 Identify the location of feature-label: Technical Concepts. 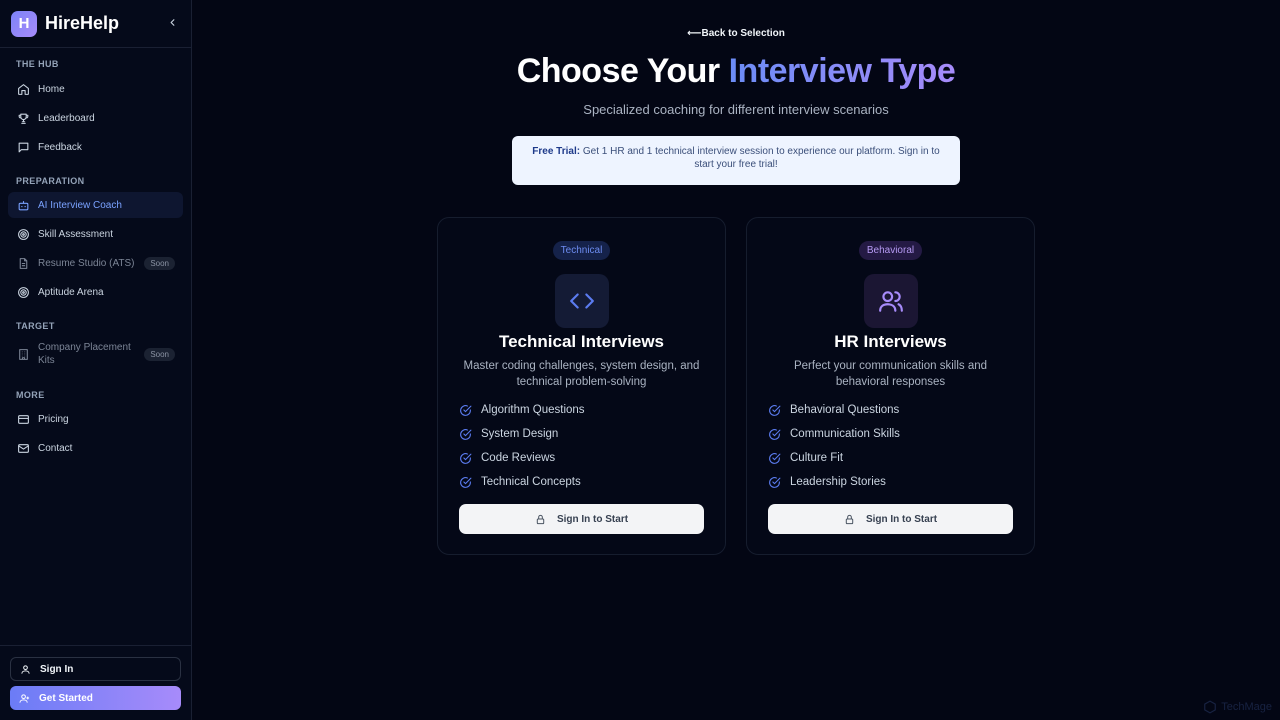
(531, 482).